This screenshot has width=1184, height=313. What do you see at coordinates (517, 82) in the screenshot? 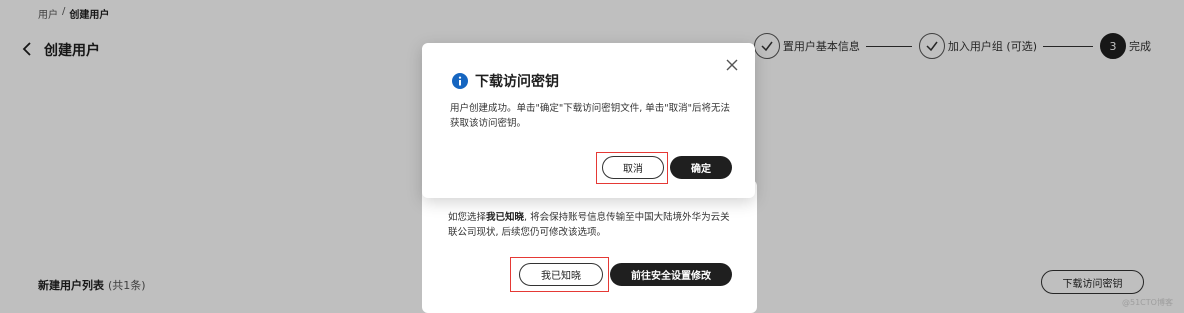
I see `dialog-title: 下载访问密钥` at bounding box center [517, 82].